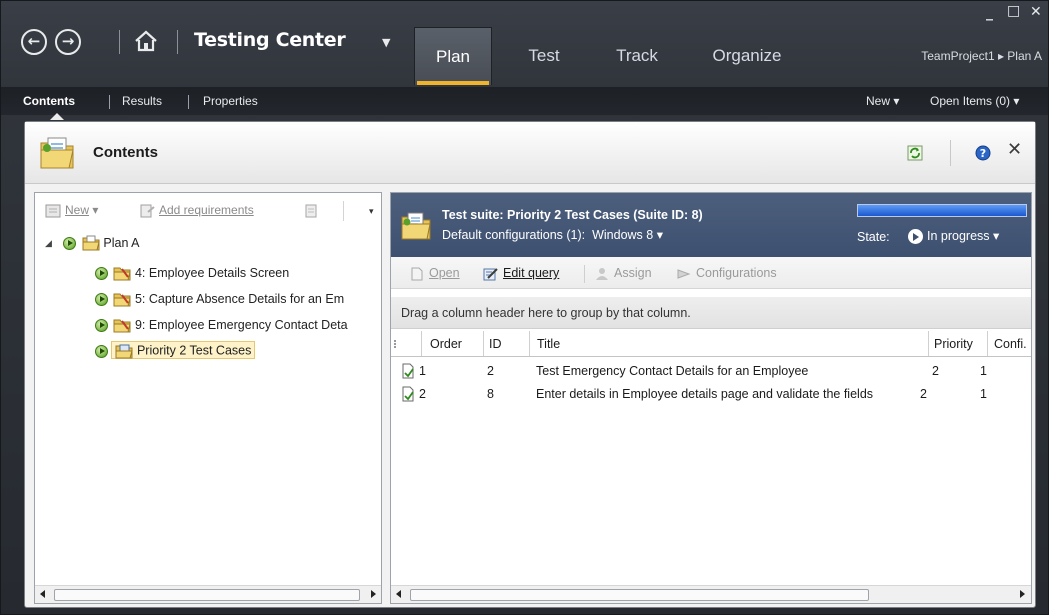 This screenshot has width=1049, height=615. I want to click on chevron-down-icon: ▾, so click(95, 210).